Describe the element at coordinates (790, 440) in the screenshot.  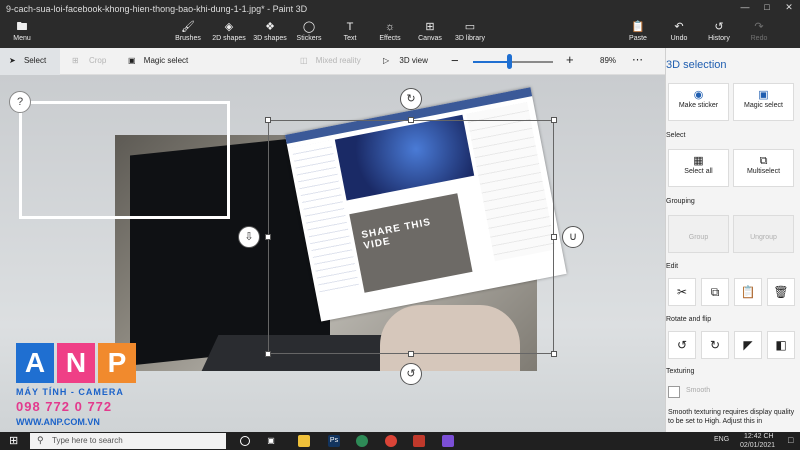
I see `notifications-icon: □` at that location.